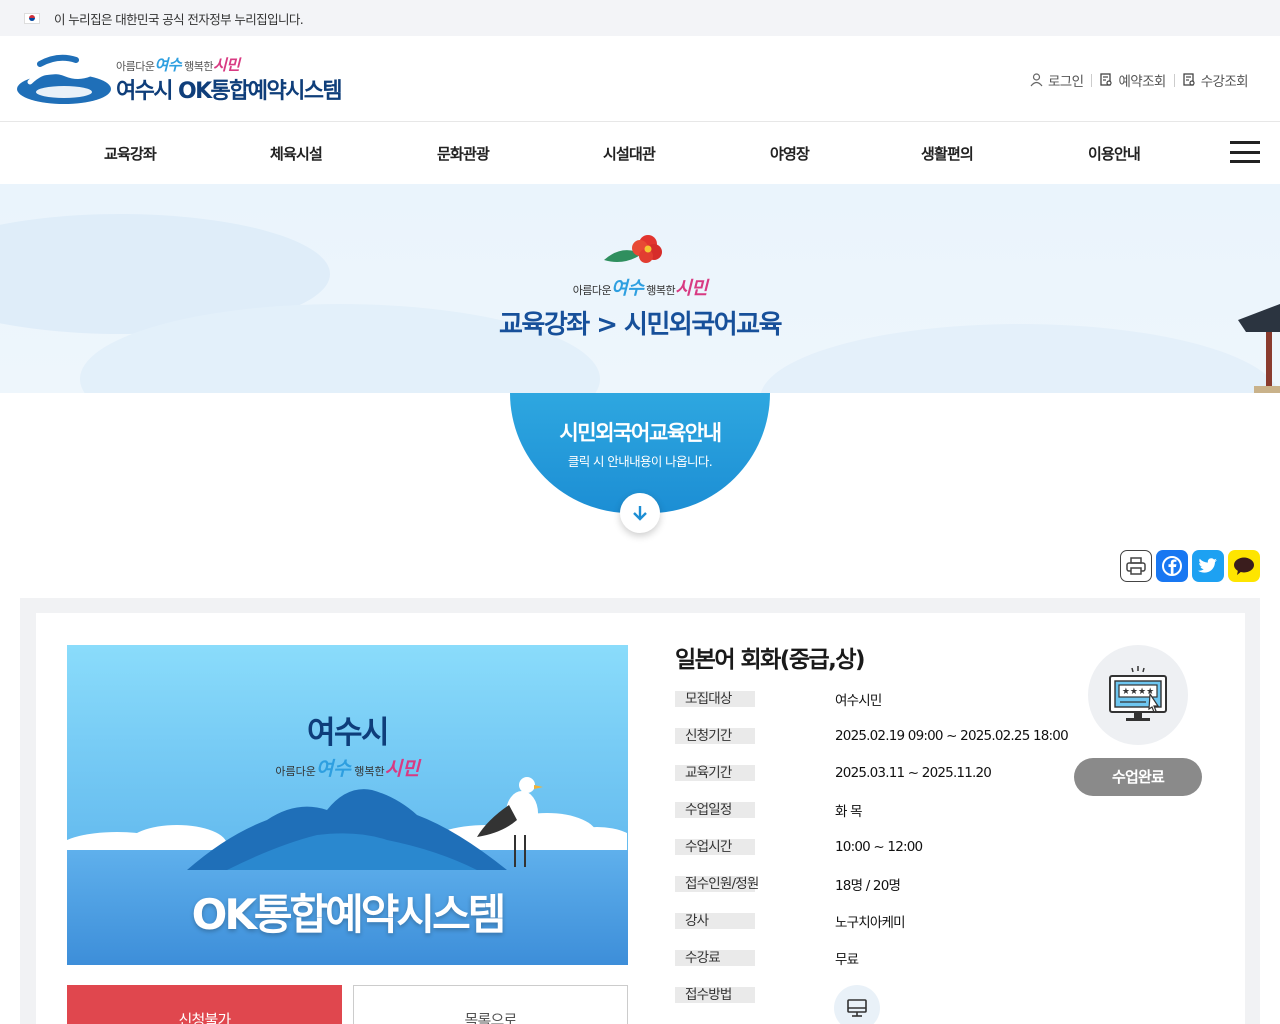 This screenshot has width=1280, height=1024. Describe the element at coordinates (858, 701) in the screenshot. I see `info-value: 여수시민` at that location.